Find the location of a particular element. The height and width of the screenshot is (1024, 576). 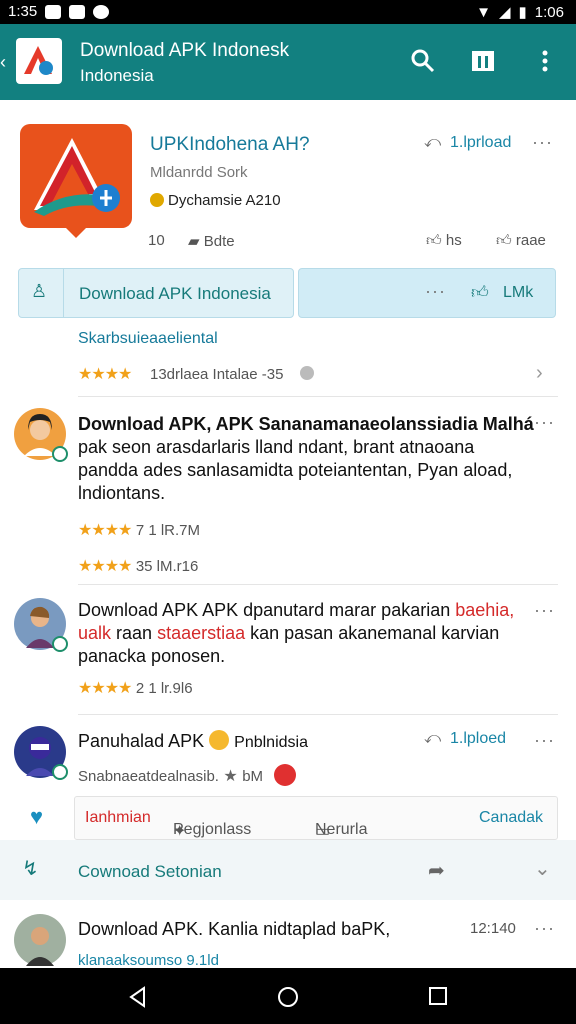

developer-name: Mldanrdd Sork is located at coordinates (199, 172).